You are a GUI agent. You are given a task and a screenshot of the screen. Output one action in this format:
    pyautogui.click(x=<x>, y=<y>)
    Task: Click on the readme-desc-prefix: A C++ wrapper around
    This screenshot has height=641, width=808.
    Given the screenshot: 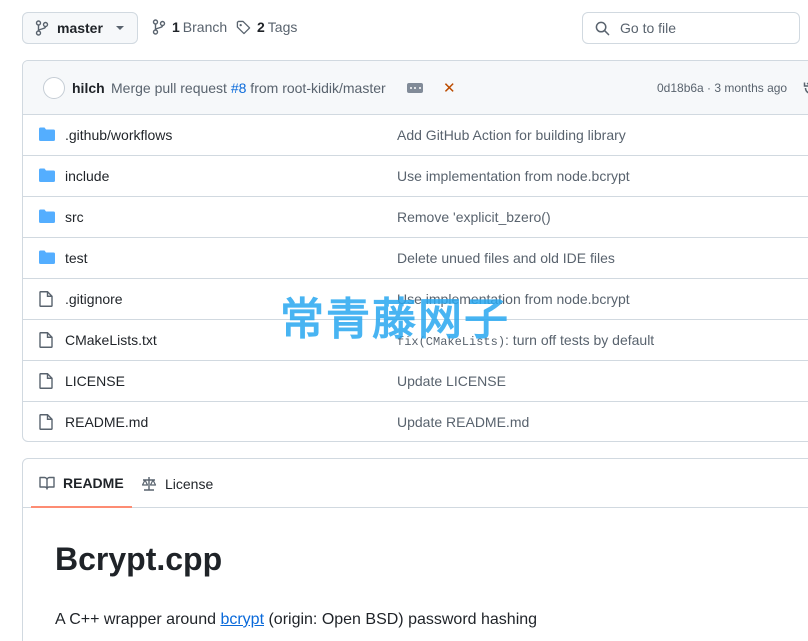 What is the action you would take?
    pyautogui.click(x=138, y=619)
    